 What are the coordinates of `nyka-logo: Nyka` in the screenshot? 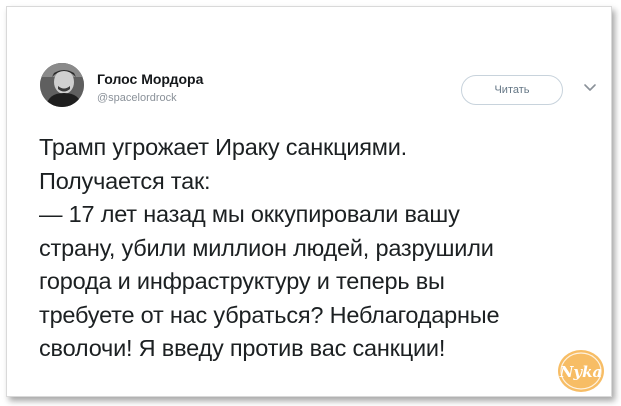 It's located at (581, 371).